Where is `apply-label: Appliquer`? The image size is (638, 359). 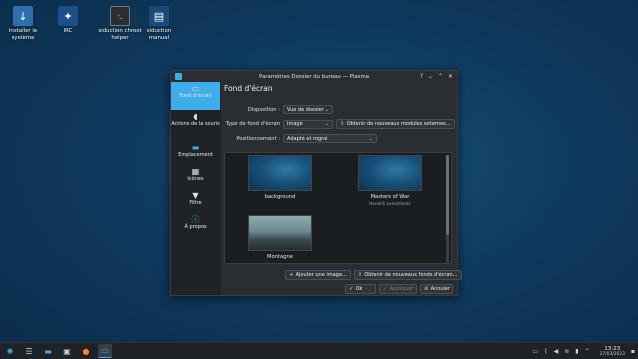 apply-label: Appliquer is located at coordinates (401, 289).